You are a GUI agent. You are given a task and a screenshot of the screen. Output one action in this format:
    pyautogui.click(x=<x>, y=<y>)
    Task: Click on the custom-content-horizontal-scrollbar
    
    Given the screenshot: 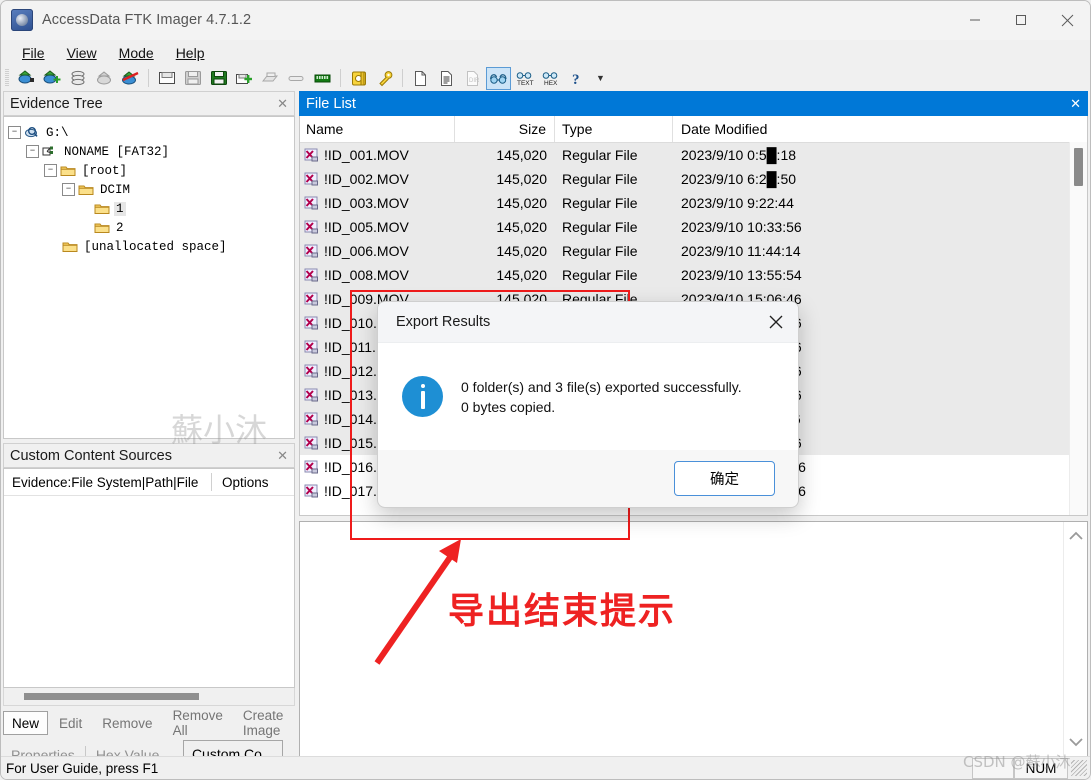 What is the action you would take?
    pyautogui.click(x=149, y=697)
    